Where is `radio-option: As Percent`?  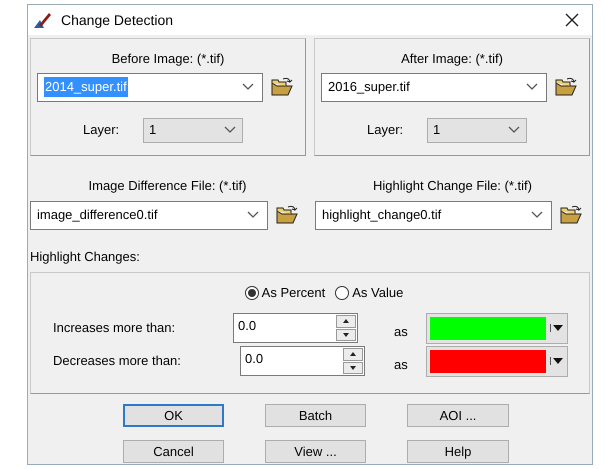
radio-option: As Percent is located at coordinates (285, 292).